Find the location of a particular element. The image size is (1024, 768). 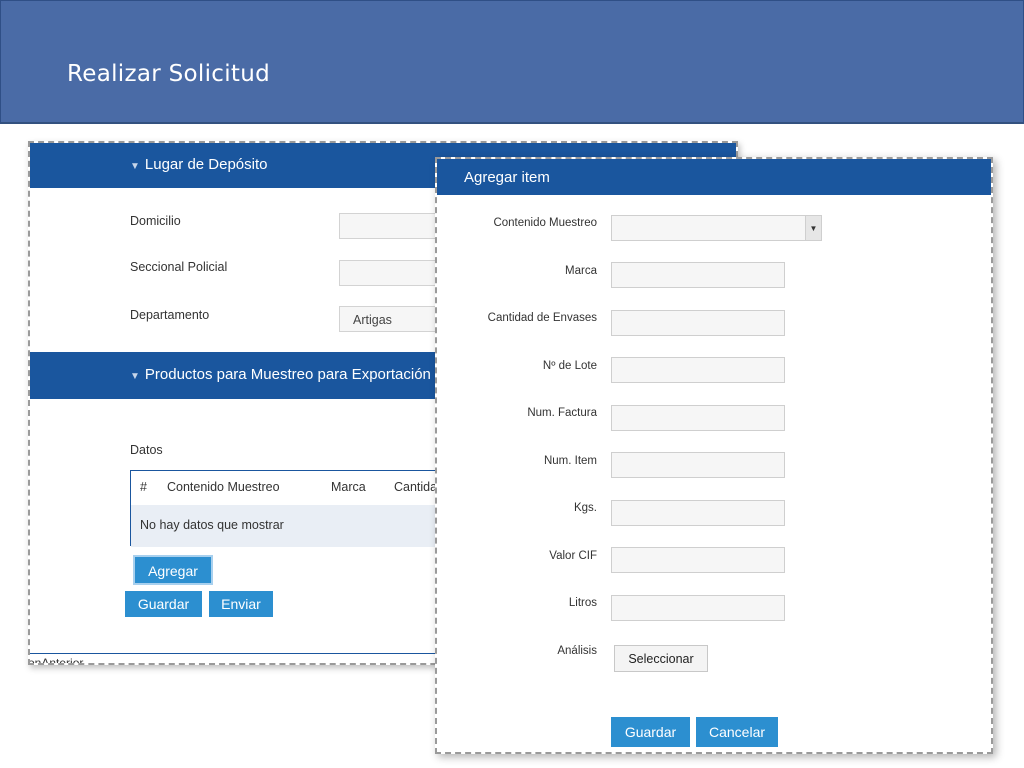

num-lote-label: Nº de Lote is located at coordinates (569, 366).